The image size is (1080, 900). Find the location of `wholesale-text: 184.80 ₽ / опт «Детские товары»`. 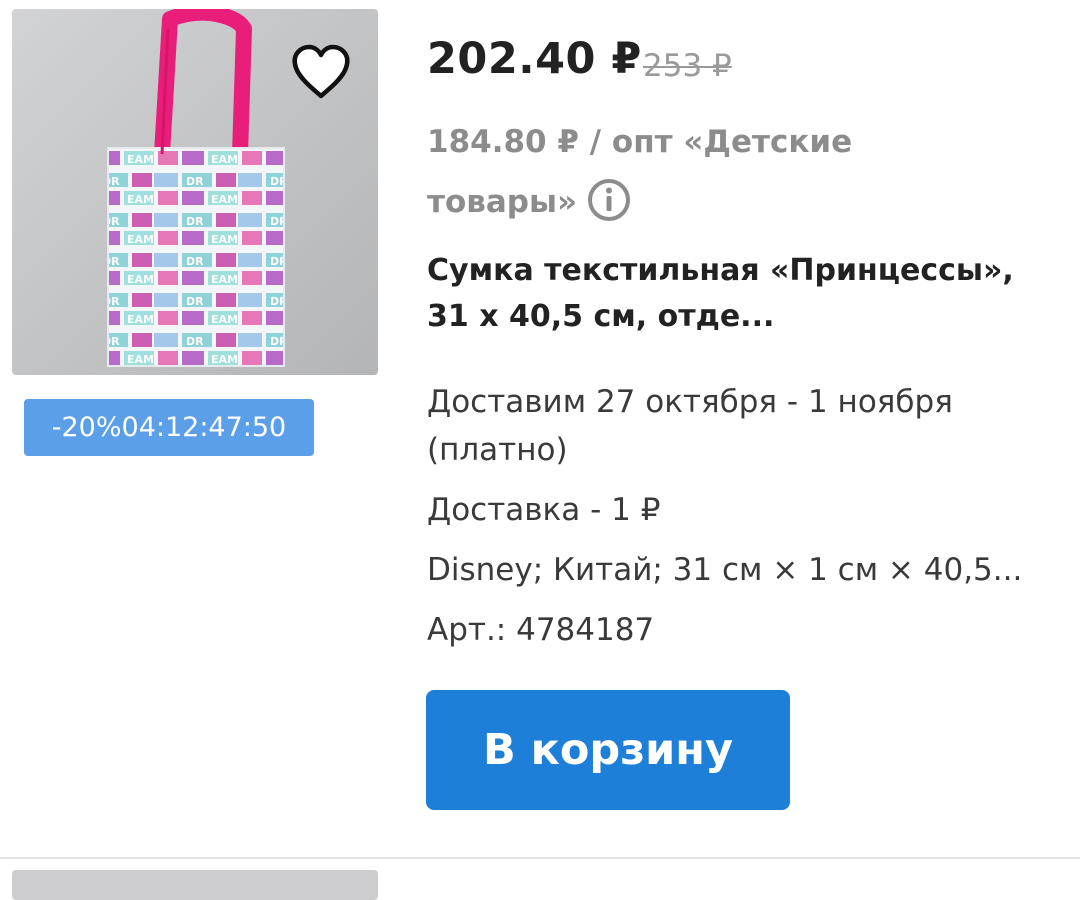

wholesale-text: 184.80 ₽ / опт «Детские товары» is located at coordinates (640, 172).